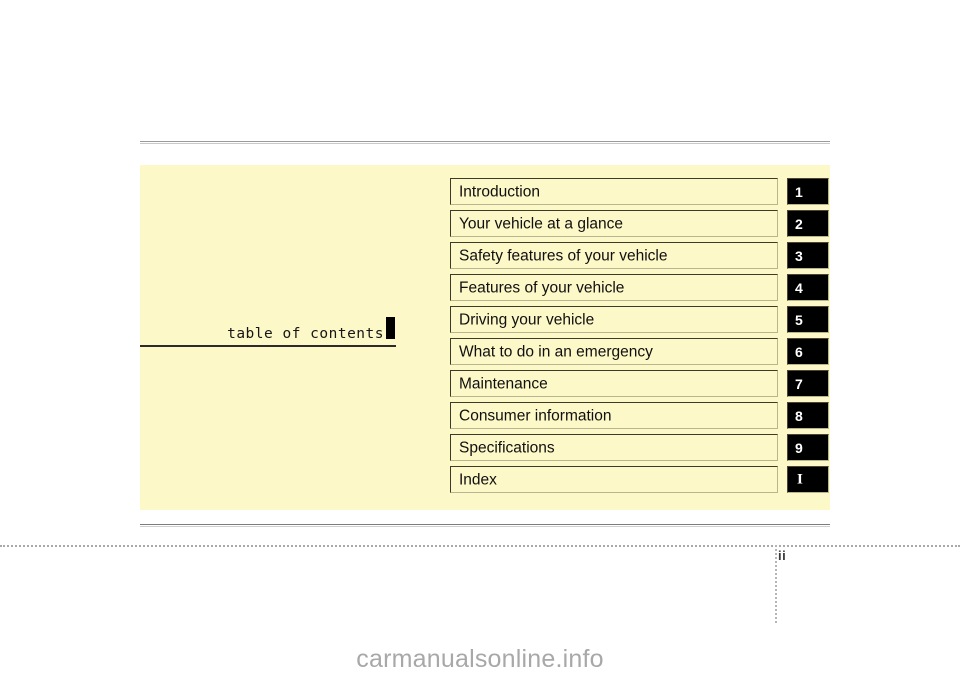 This screenshot has height=678, width=960. I want to click on contents-row-box: Index, so click(614, 479).